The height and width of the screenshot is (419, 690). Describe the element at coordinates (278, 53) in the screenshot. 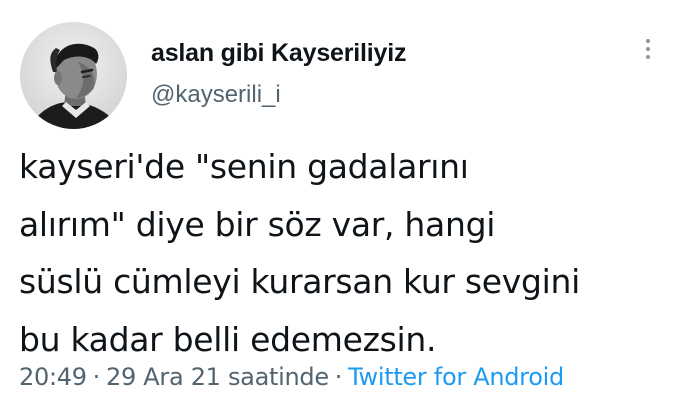

I see `author-display-name: aslan gibi Kayseriliyiz` at that location.